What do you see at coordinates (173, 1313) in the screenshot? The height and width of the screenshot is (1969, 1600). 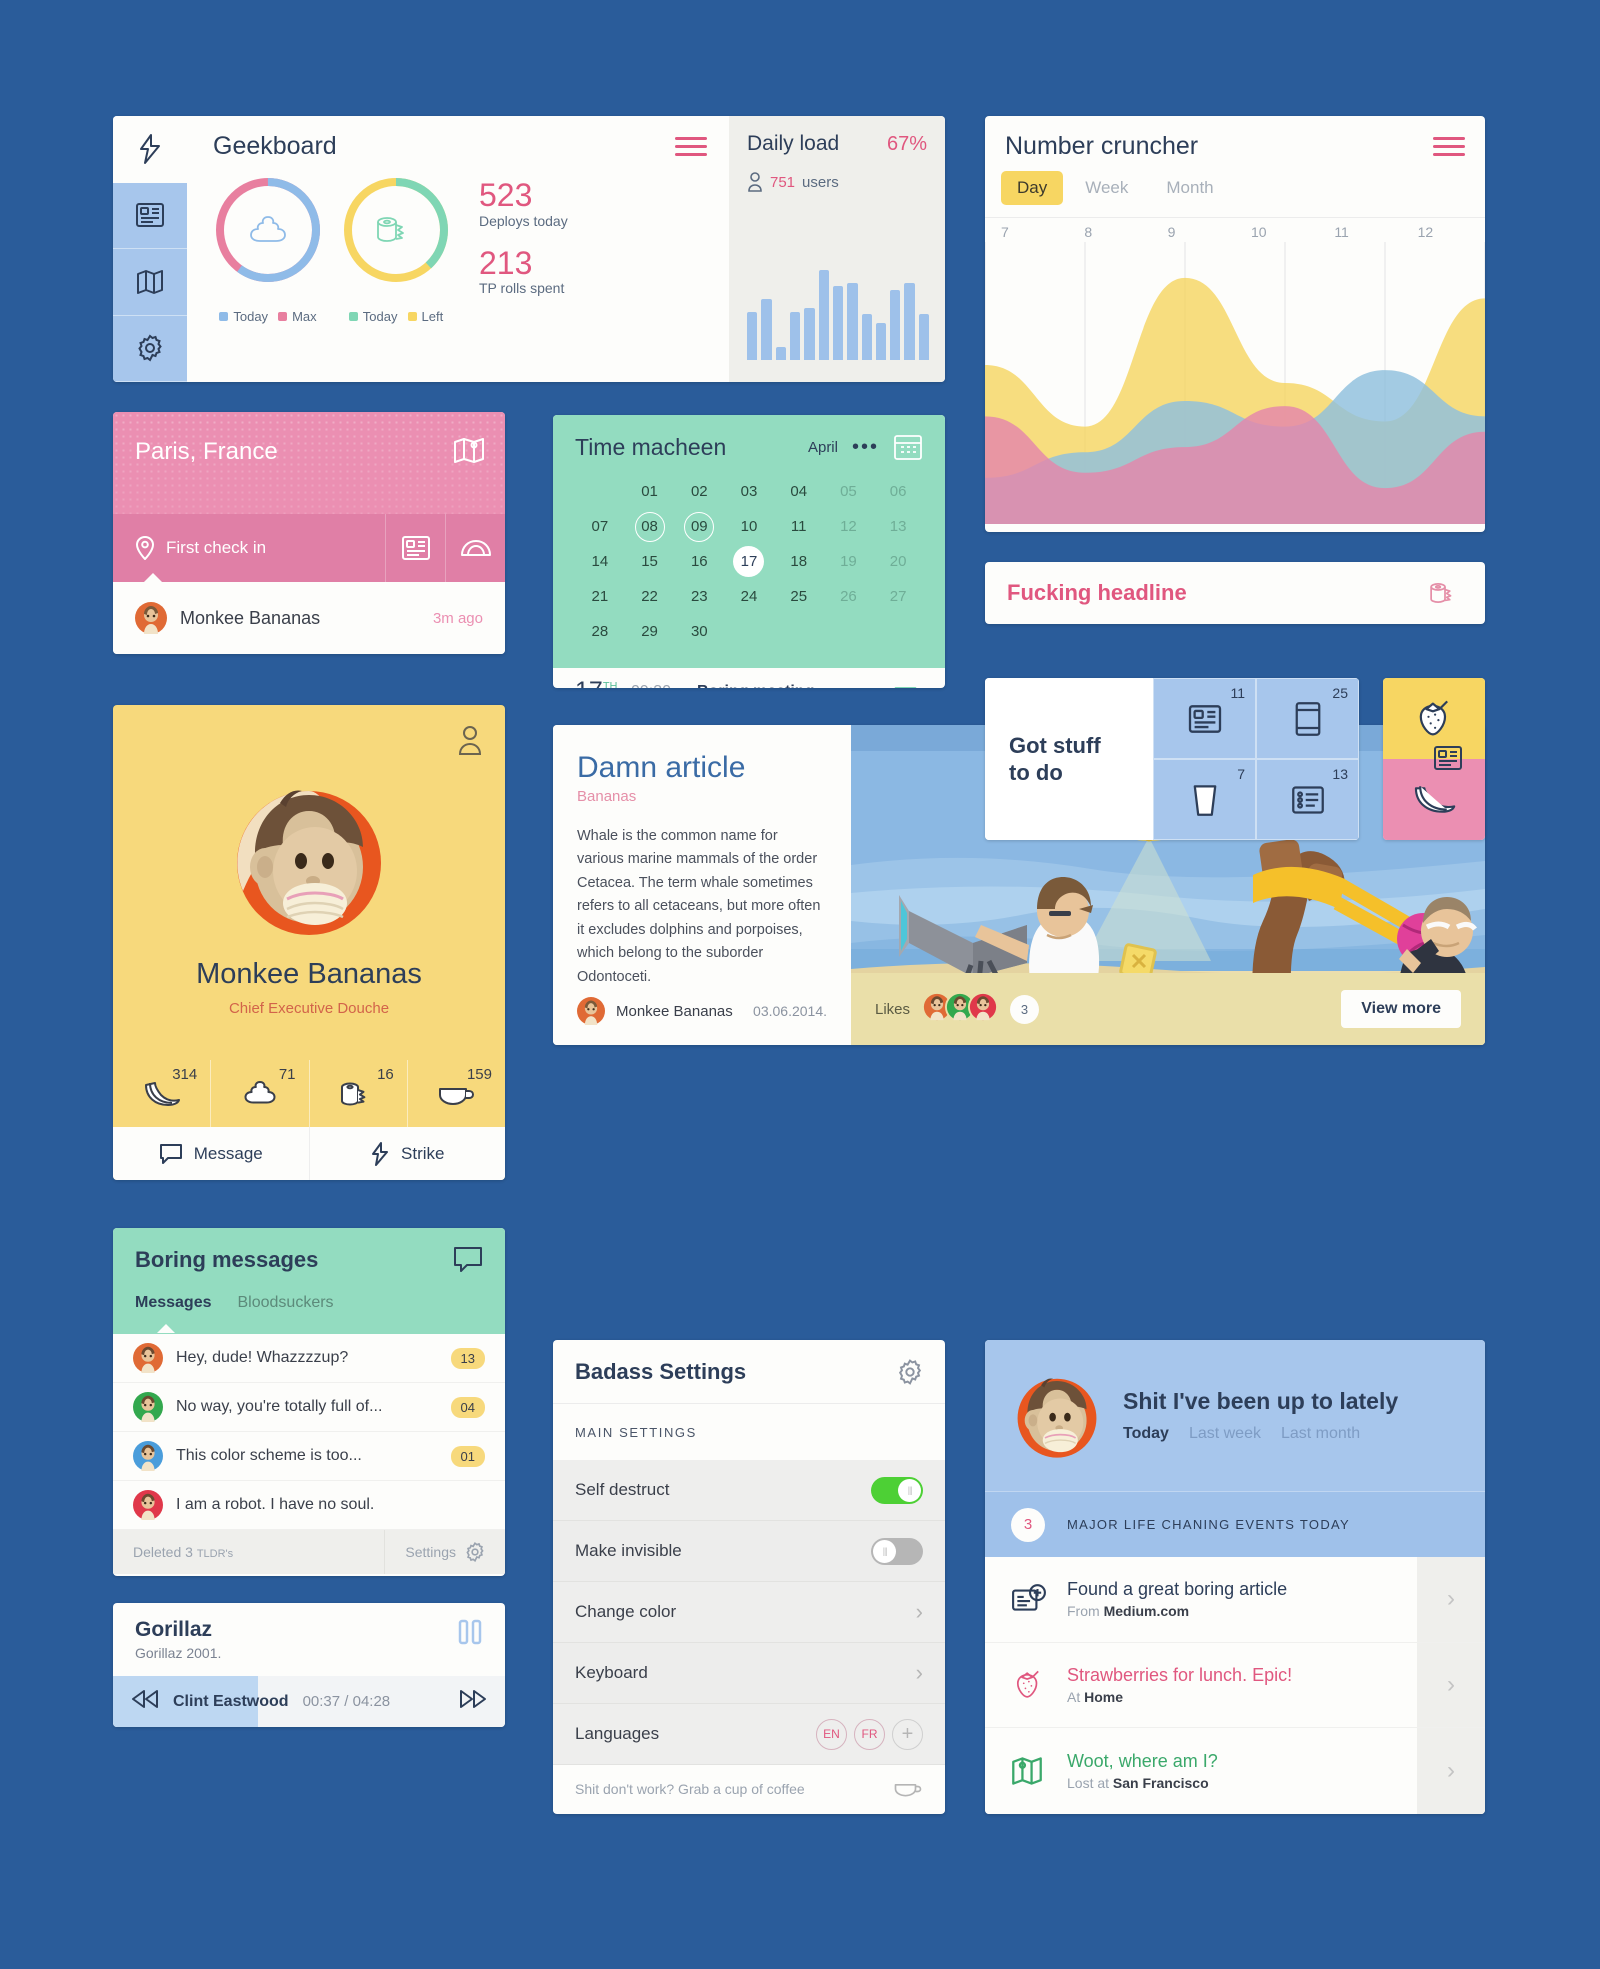 I see `tab-messages: Messages` at bounding box center [173, 1313].